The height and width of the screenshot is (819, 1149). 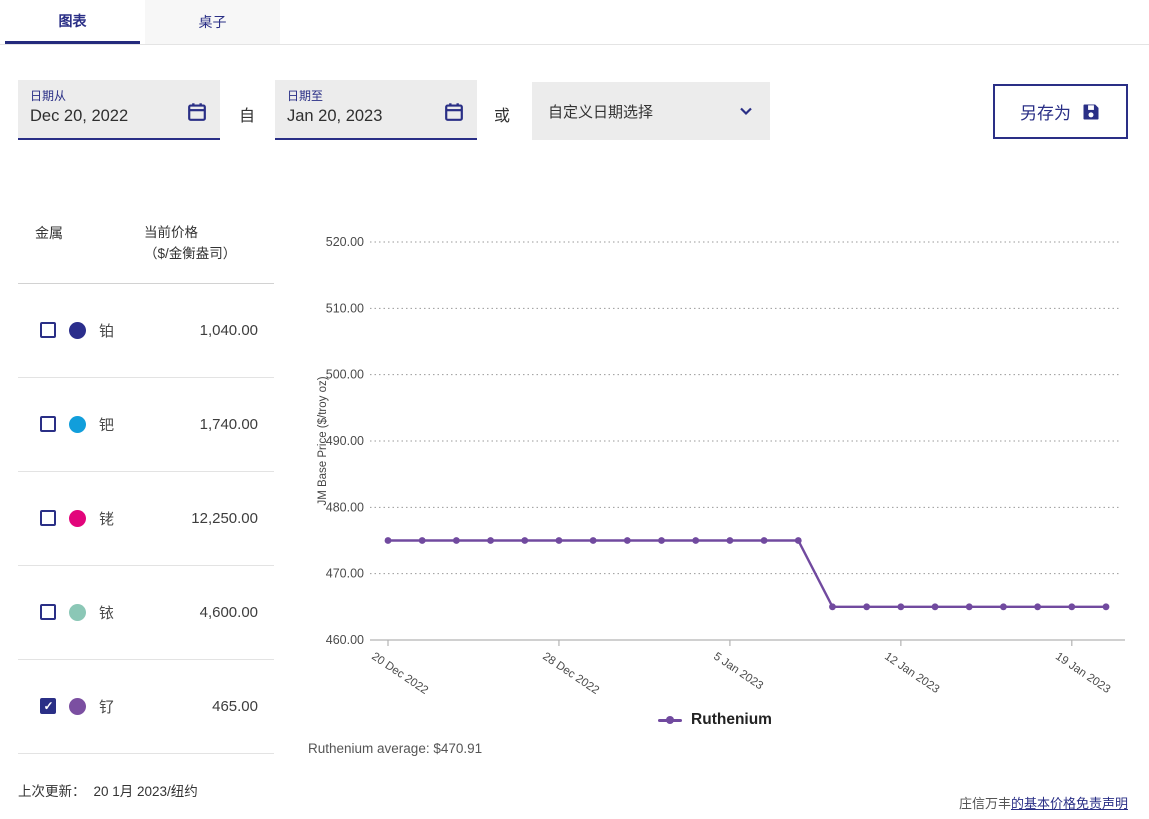 What do you see at coordinates (107, 613) in the screenshot?
I see `metal-name: 铱` at bounding box center [107, 613].